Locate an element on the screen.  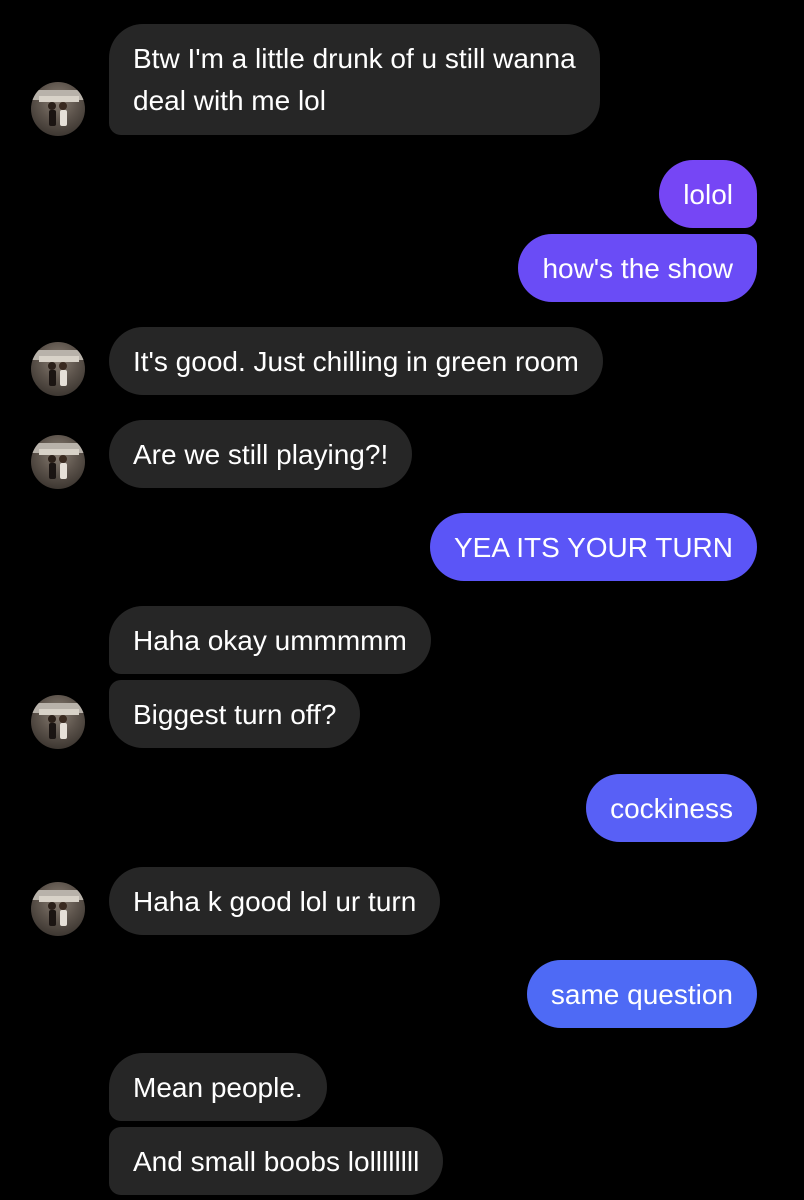
message-text: Haha okay ummmmm is located at coordinates (270, 640).